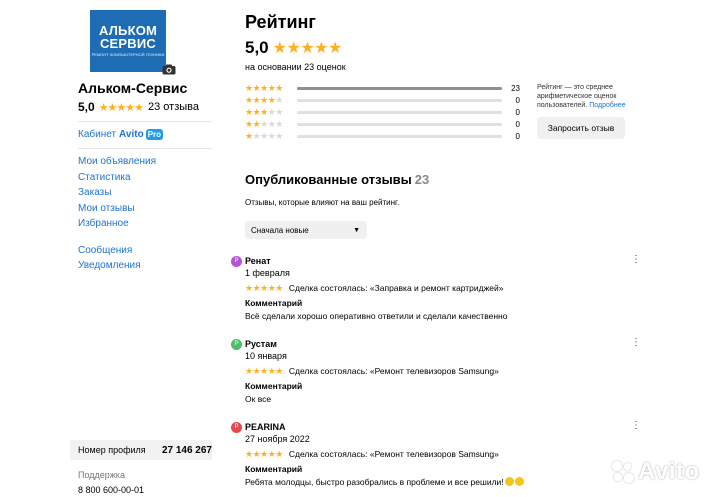 The width and height of the screenshot is (720, 497). Describe the element at coordinates (266, 356) in the screenshot. I see `review-date: 10 января` at that location.